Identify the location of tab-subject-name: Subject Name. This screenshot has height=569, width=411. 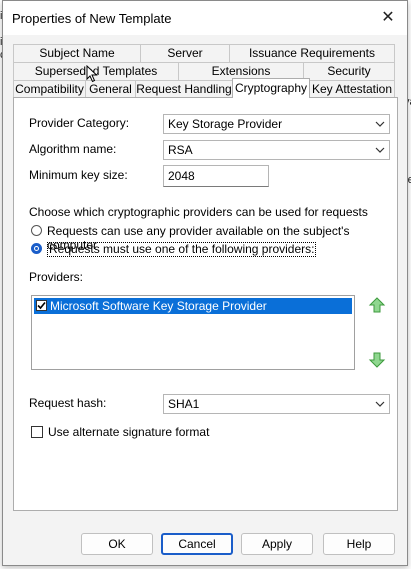
(77, 53).